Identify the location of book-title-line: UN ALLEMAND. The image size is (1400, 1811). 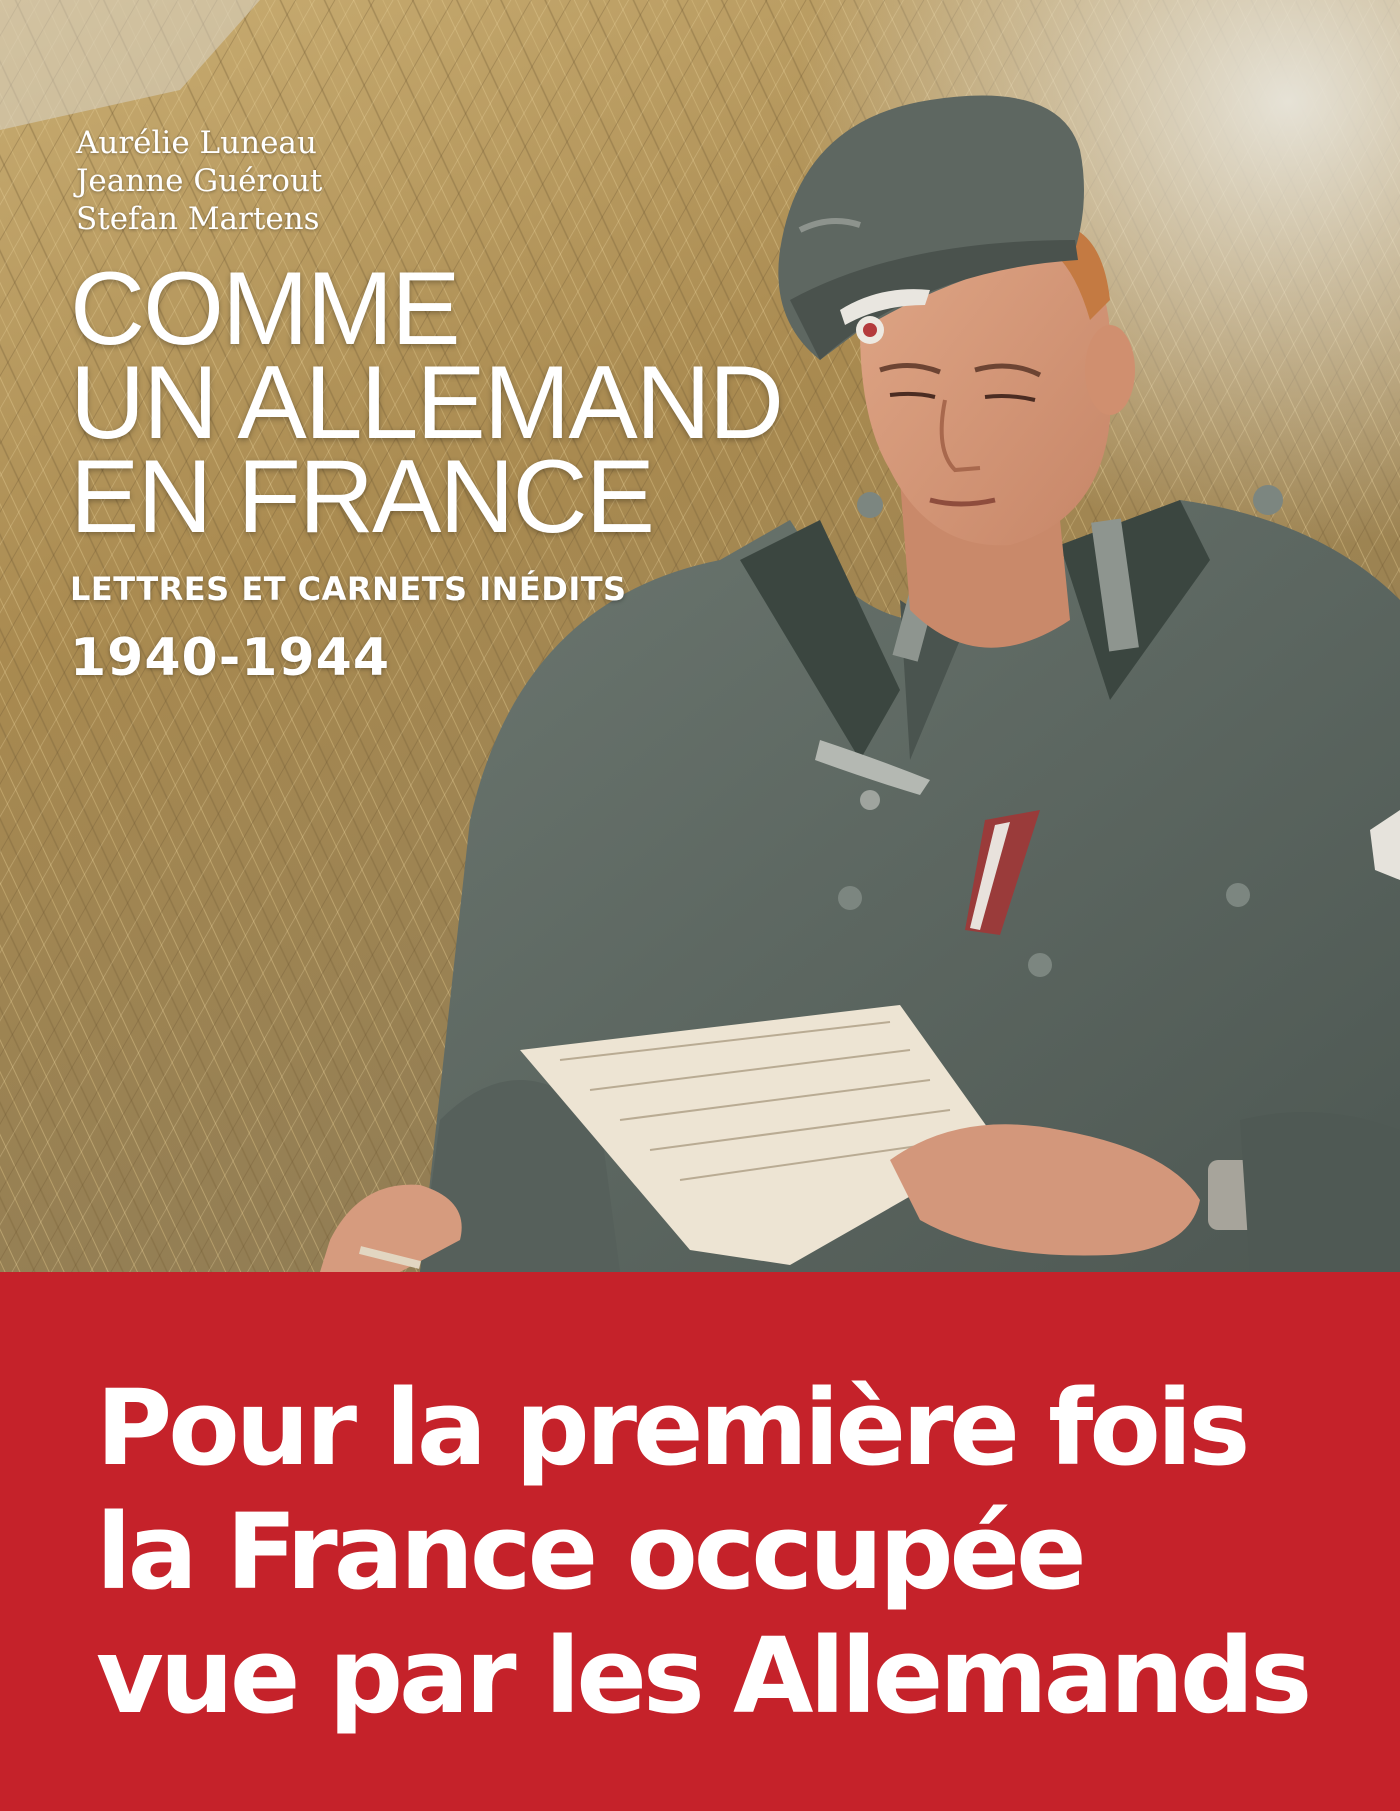
(427, 403).